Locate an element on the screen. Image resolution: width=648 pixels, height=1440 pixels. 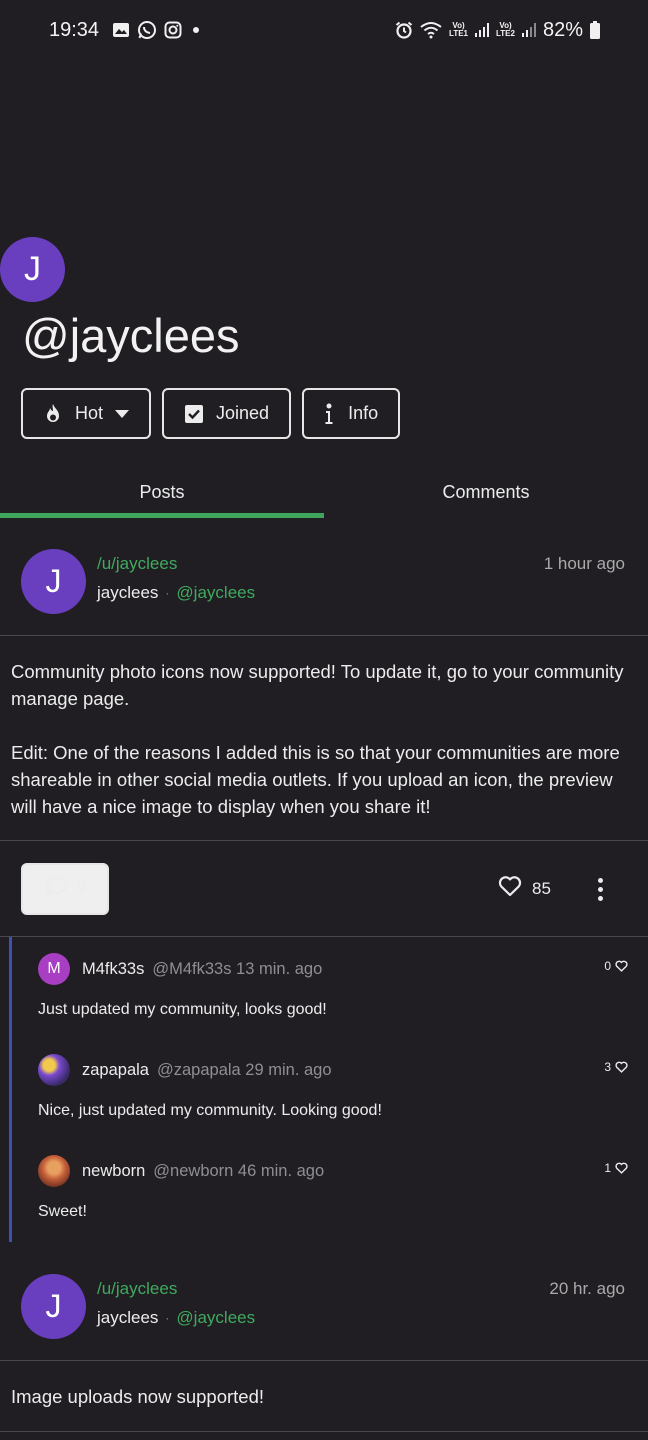
comment-count: 9 is located at coordinates (82, 888).